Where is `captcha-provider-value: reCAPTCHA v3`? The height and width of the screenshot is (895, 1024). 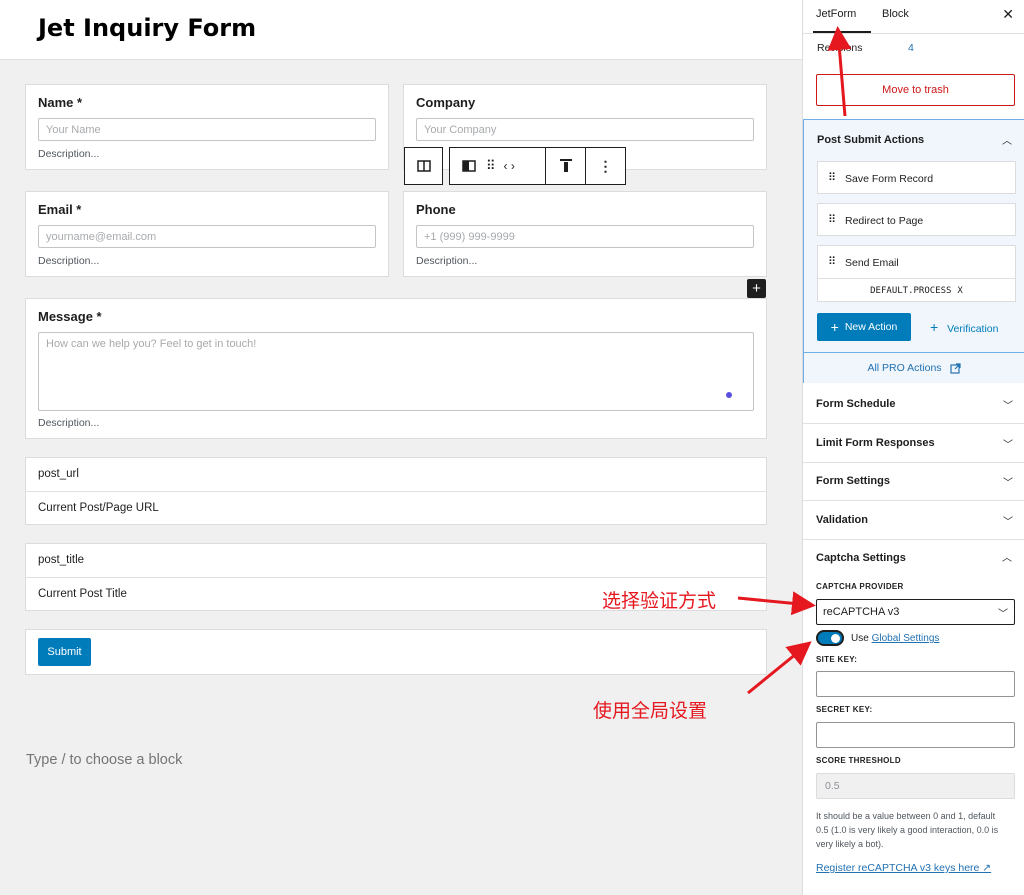
captcha-provider-value: reCAPTCHA v3 is located at coordinates (861, 612).